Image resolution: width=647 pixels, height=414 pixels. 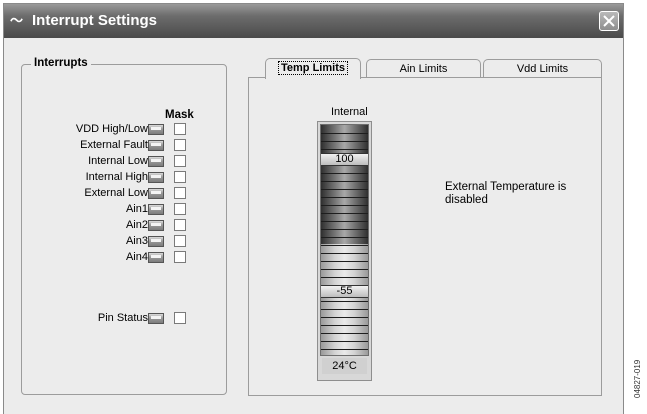 What do you see at coordinates (344, 159) in the screenshot?
I see `high-limit-slider: 100` at bounding box center [344, 159].